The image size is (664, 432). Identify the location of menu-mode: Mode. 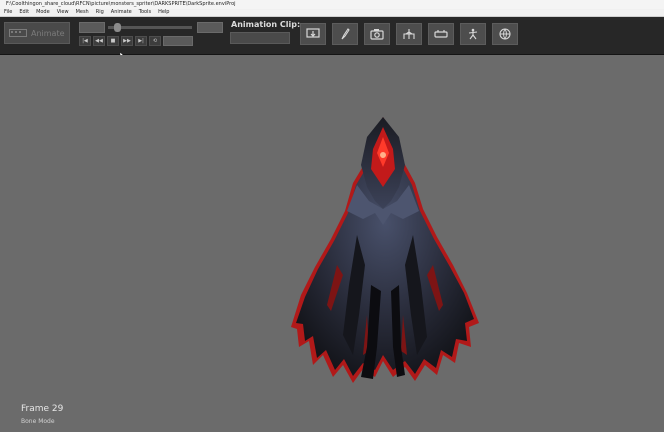
(43, 12).